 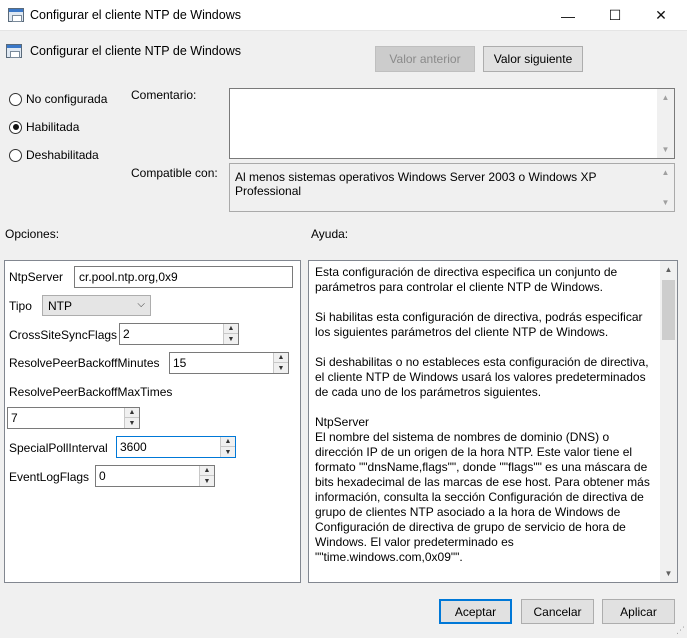 I want to click on cancel-button: Cancelar, so click(x=557, y=611).